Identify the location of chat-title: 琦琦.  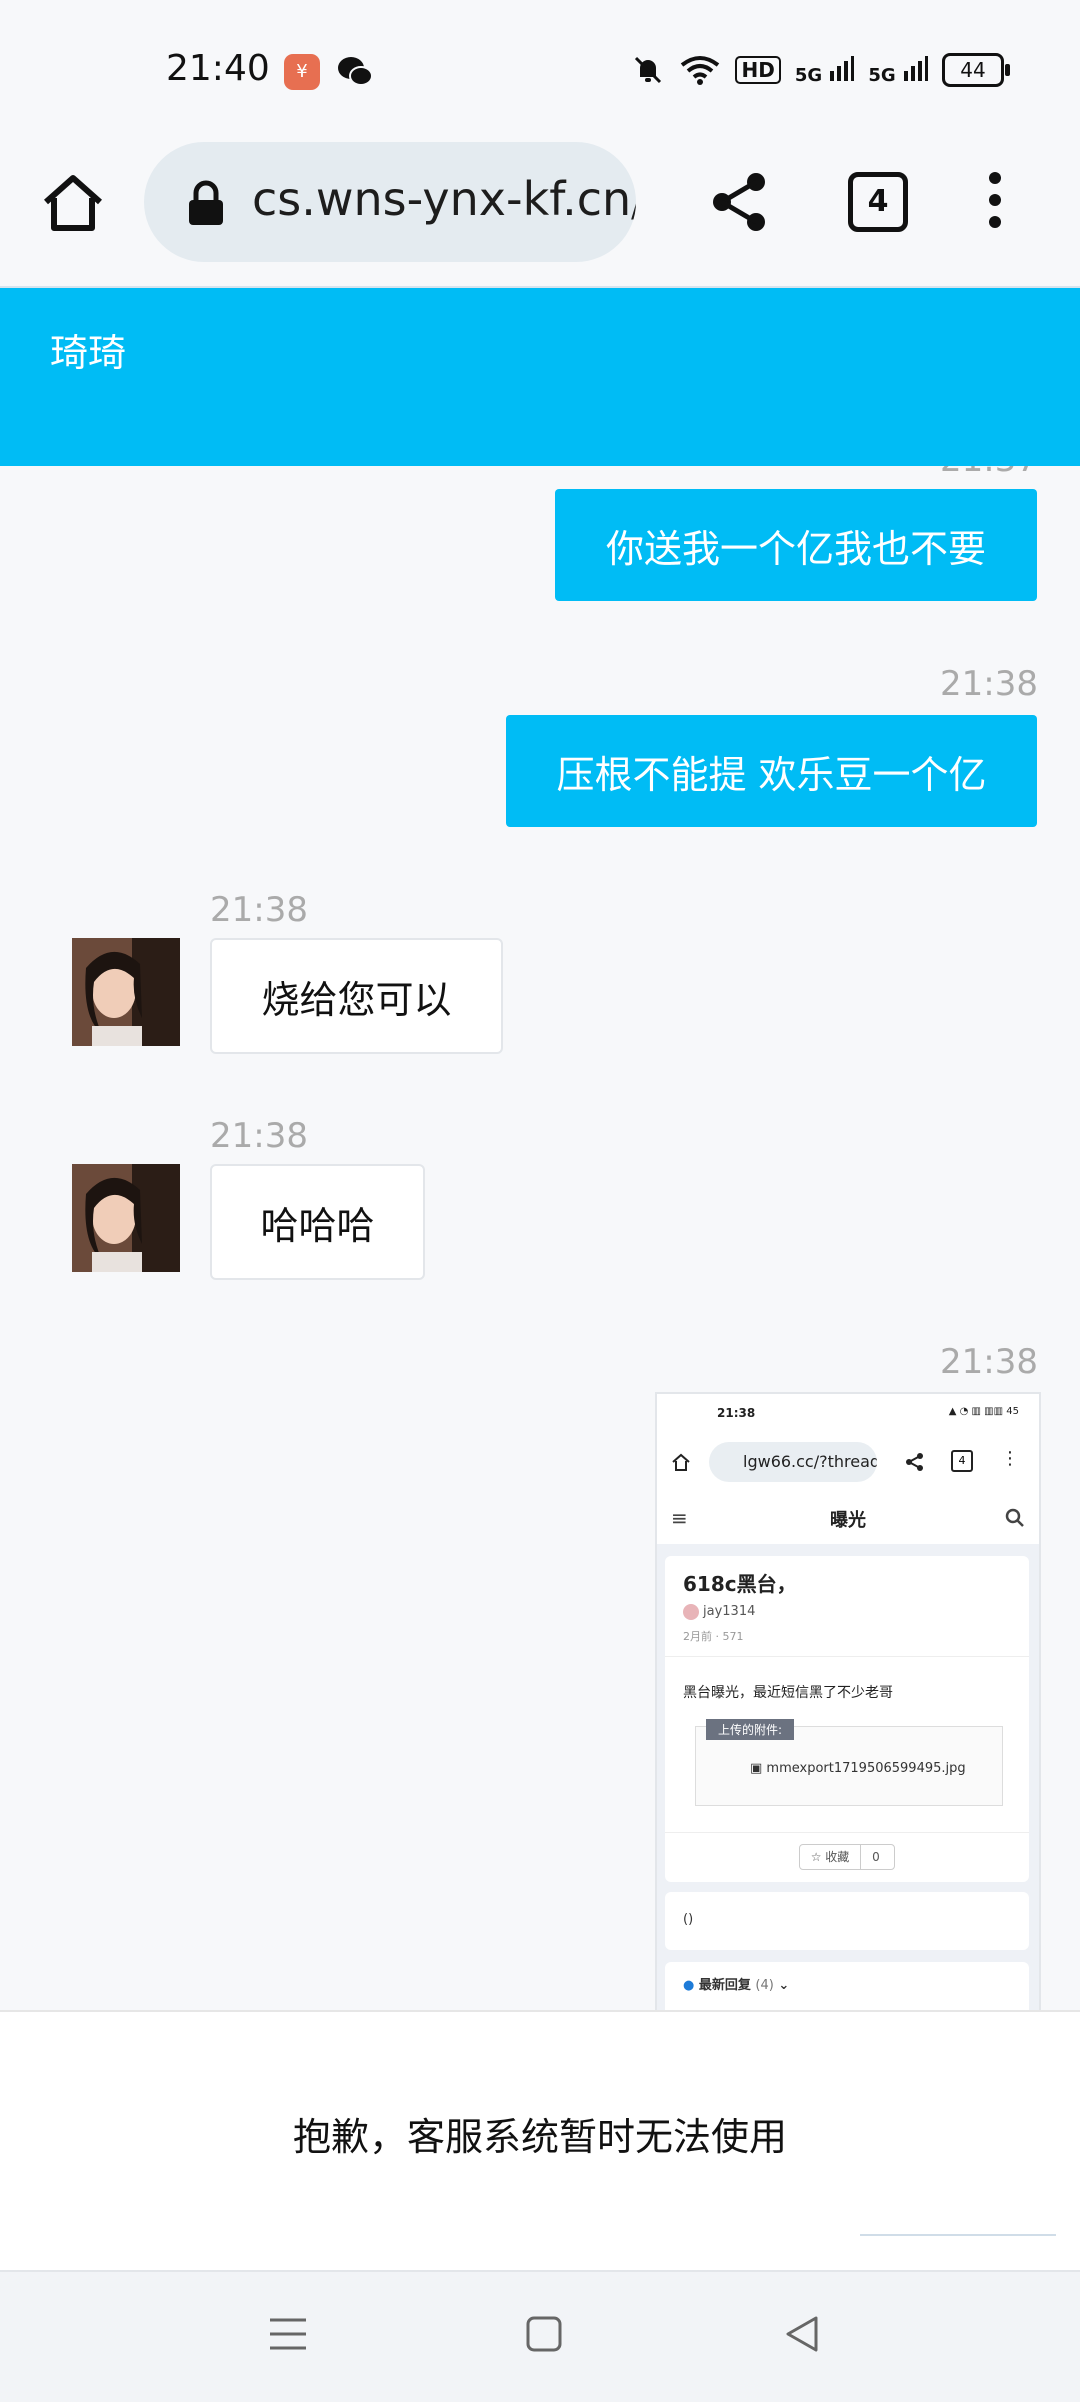
(88, 353).